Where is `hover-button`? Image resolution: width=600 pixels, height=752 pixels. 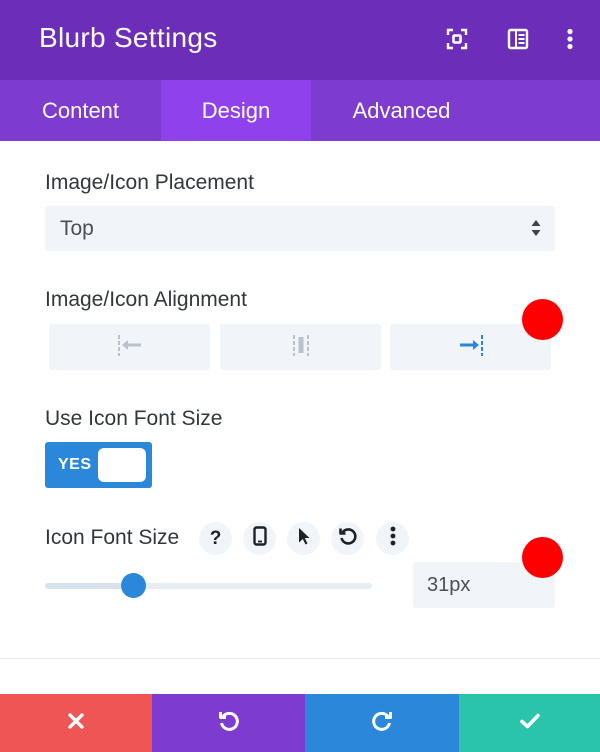
hover-button is located at coordinates (303, 538).